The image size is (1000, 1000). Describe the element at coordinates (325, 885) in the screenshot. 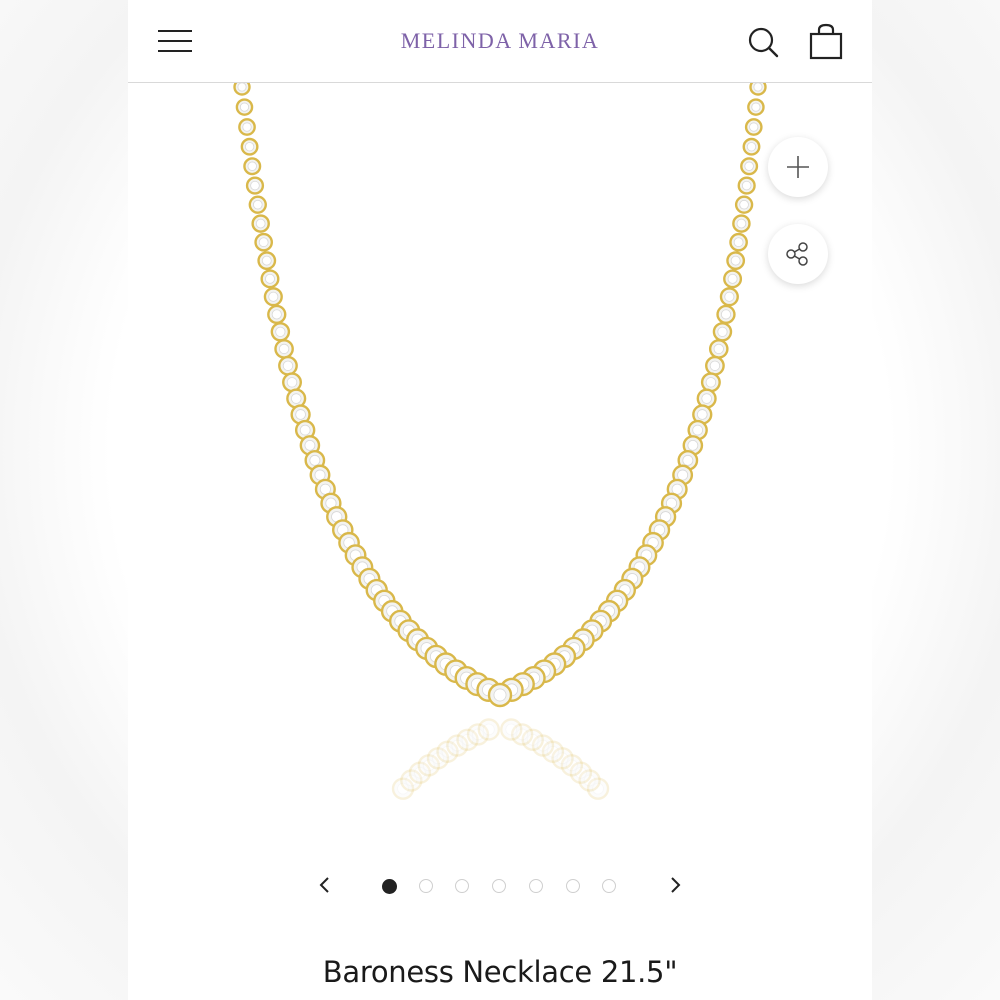

I see `chevron-left-icon` at that location.